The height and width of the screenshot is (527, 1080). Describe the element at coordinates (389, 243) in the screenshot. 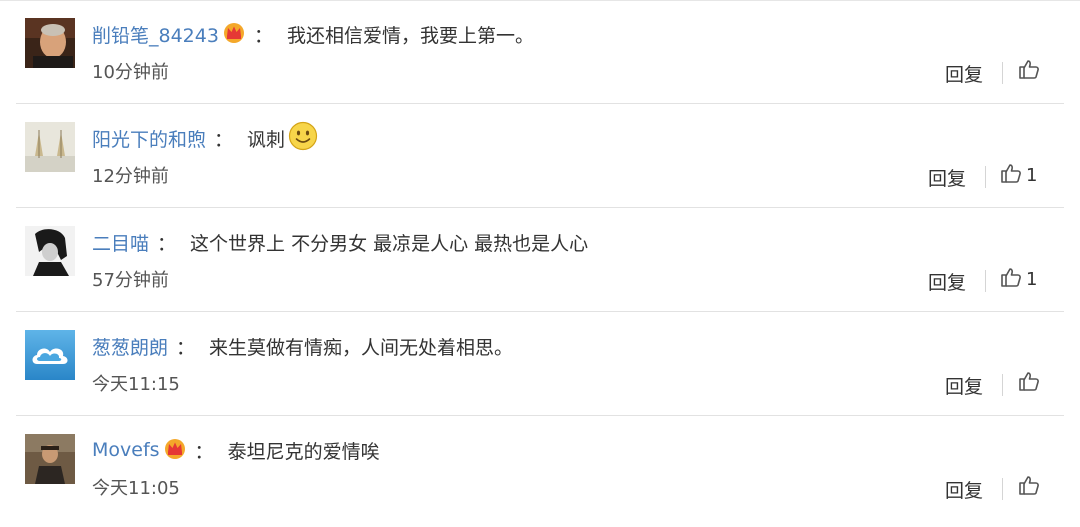

I see `comment-text: 这个世界上 不分男女 最凉是人心 最热也是人心` at that location.